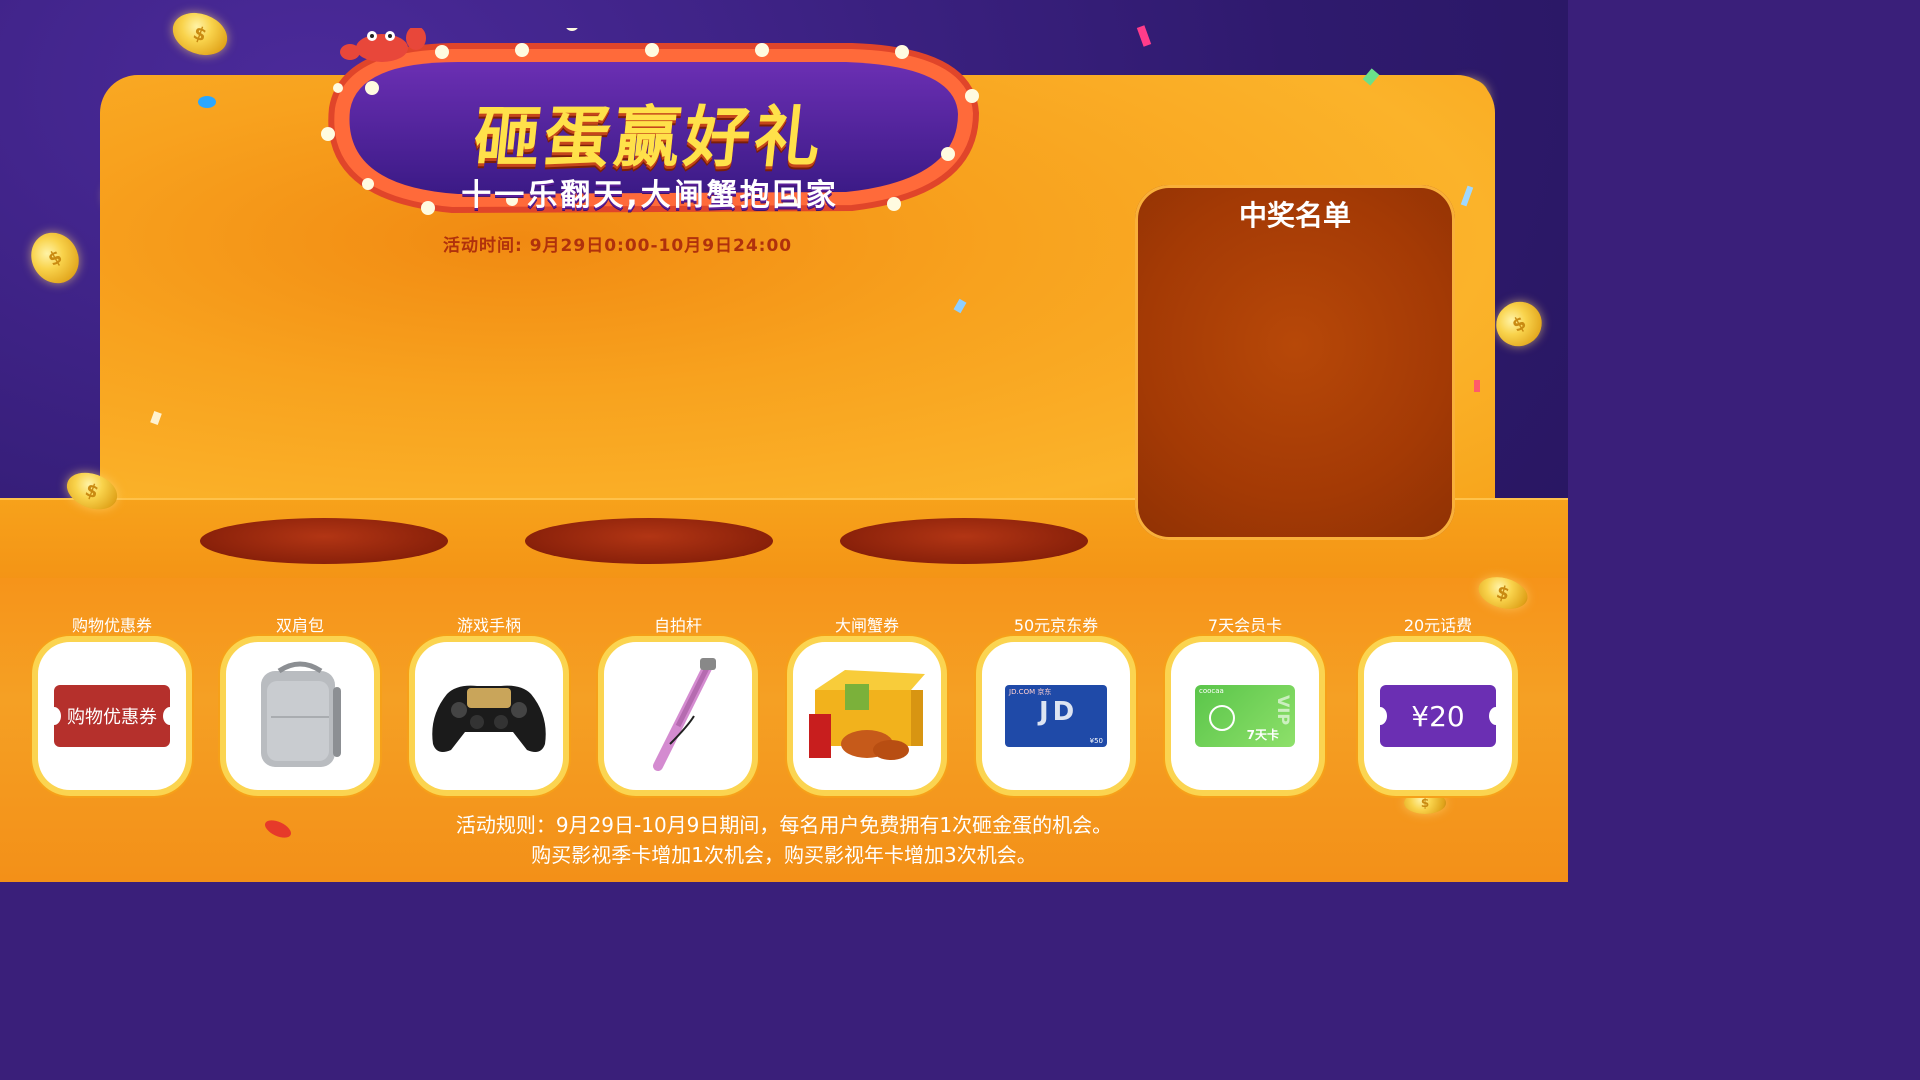 The width and height of the screenshot is (1920, 1080). I want to click on prize-frame: coocaa VIP 7天卡, so click(1245, 716).